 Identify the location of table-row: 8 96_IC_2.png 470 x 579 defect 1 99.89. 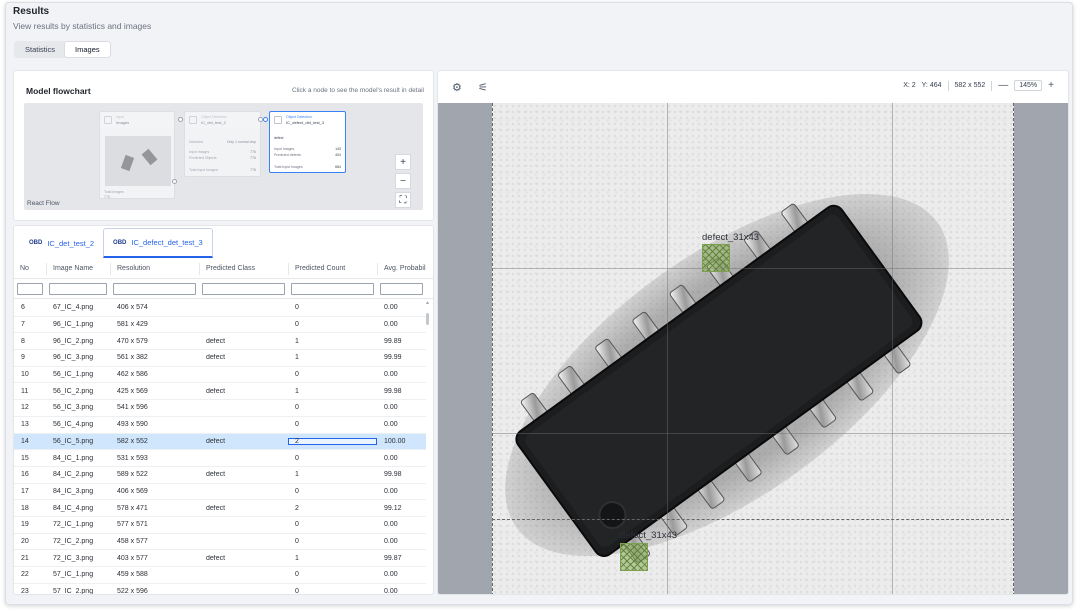
(220, 342).